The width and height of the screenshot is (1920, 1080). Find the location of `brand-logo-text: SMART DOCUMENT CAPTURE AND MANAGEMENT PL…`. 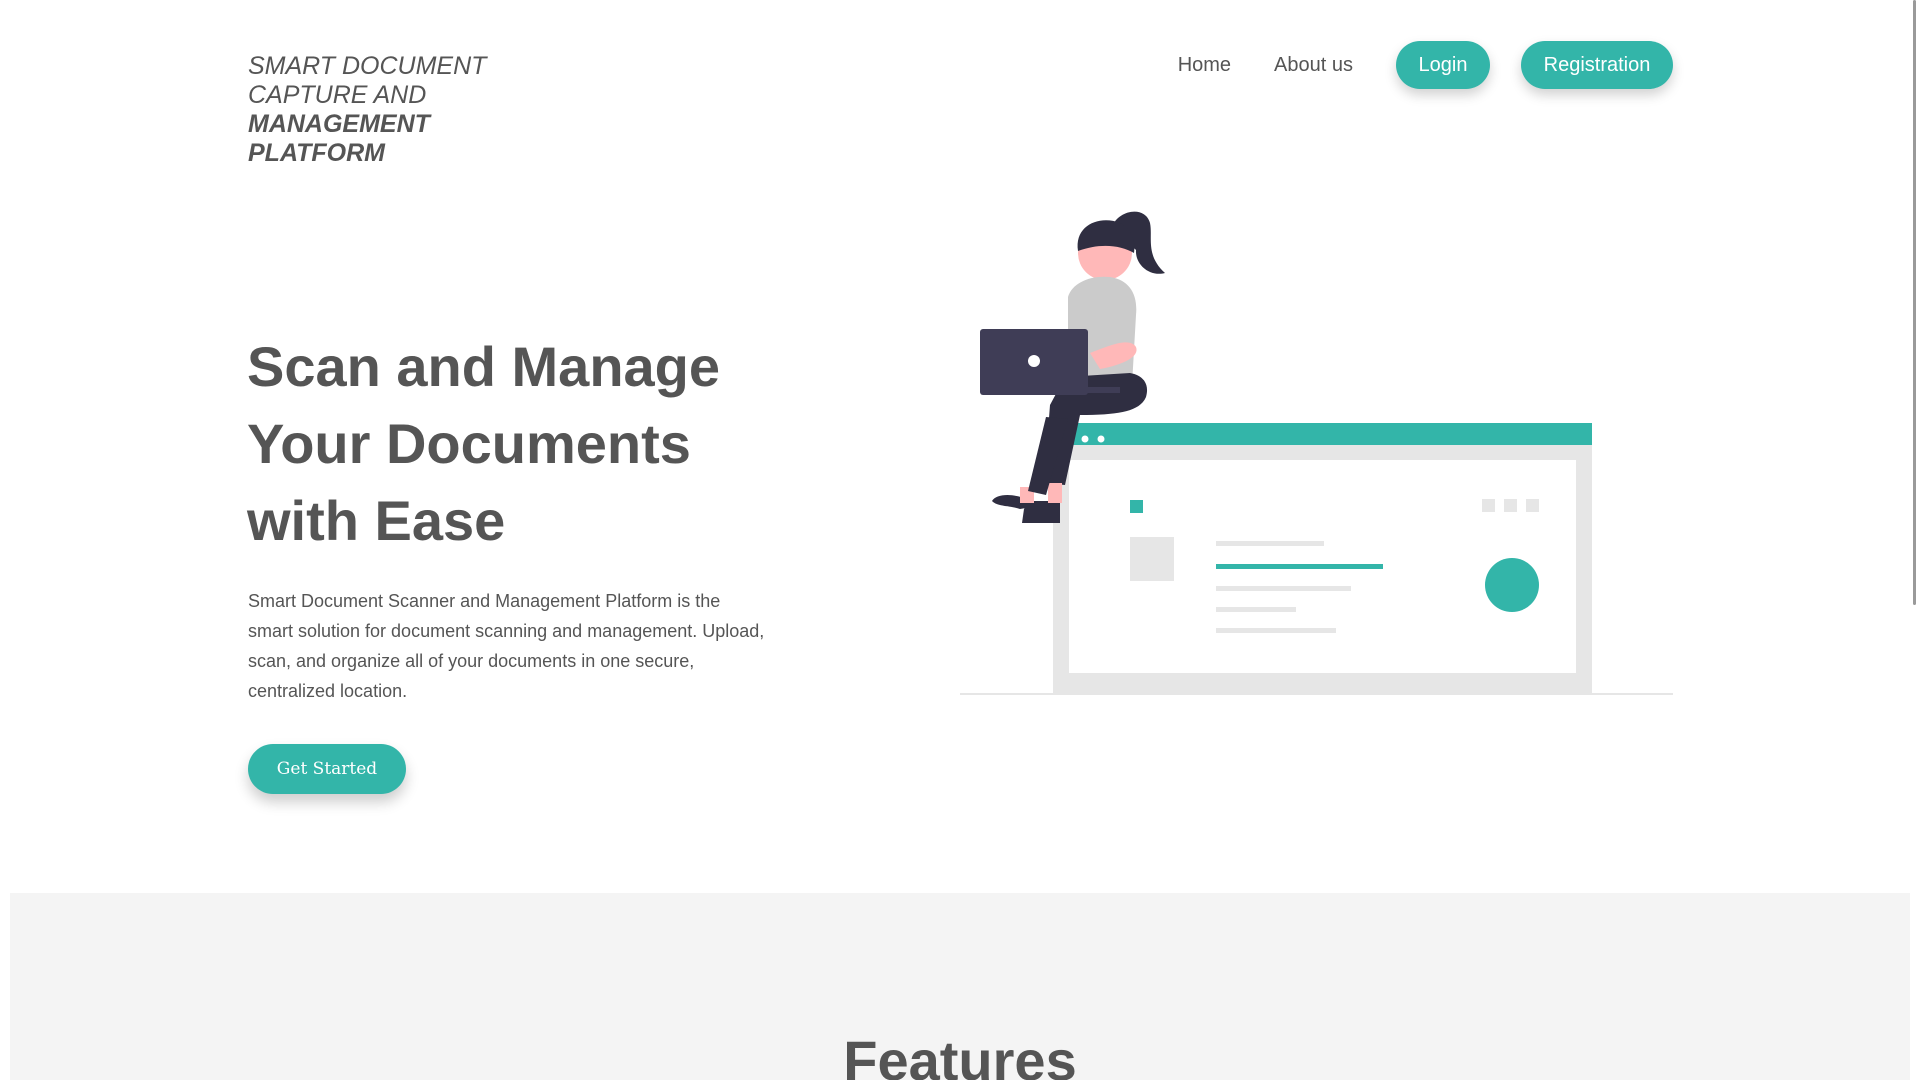

brand-logo-text: SMART DOCUMENT CAPTURE AND MANAGEMENT PL… is located at coordinates (378, 110).